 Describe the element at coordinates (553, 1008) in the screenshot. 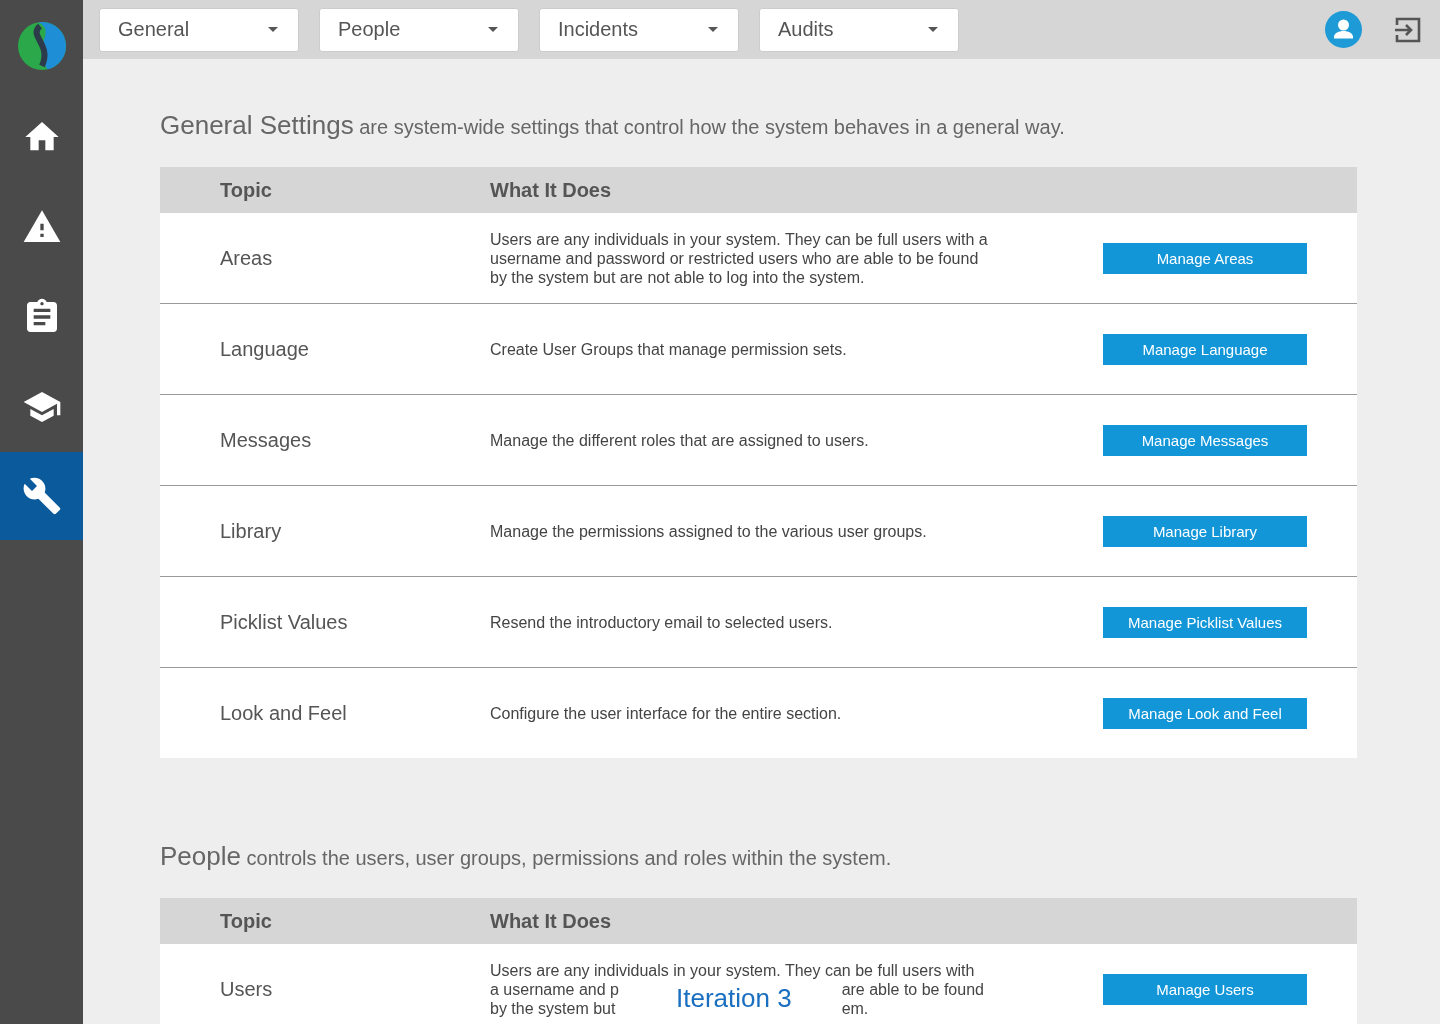

I see `description-text: by the system but` at that location.